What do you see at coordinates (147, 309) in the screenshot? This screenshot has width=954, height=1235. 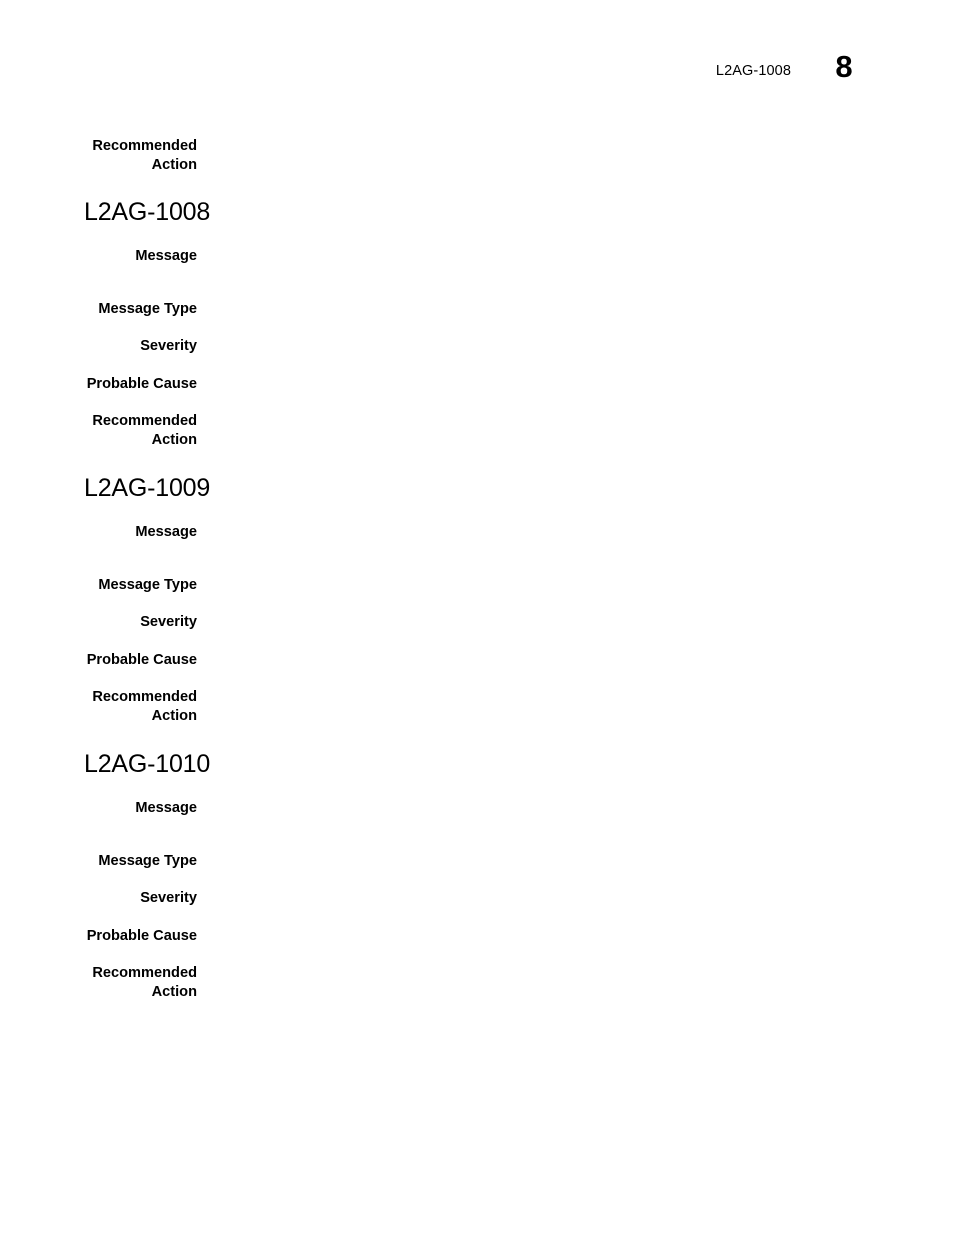 I see `field-label-l2ag-1008-message-type: Message Type` at bounding box center [147, 309].